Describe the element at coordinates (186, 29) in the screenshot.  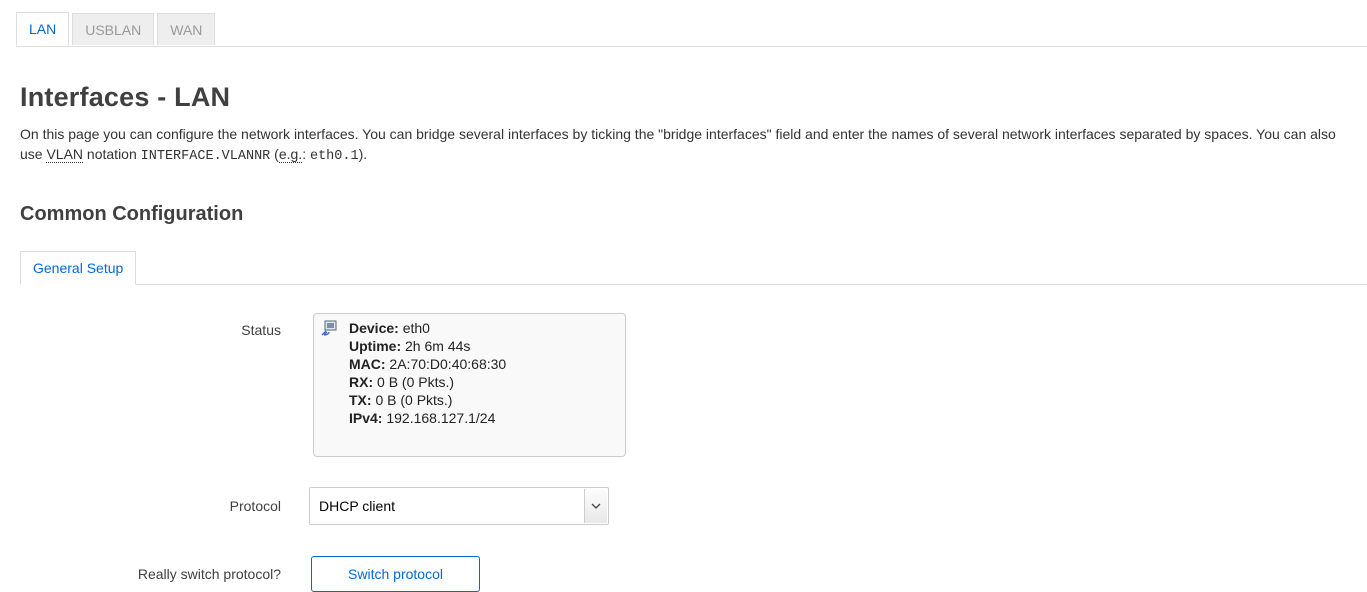
I see `tab-wan: WAN` at that location.